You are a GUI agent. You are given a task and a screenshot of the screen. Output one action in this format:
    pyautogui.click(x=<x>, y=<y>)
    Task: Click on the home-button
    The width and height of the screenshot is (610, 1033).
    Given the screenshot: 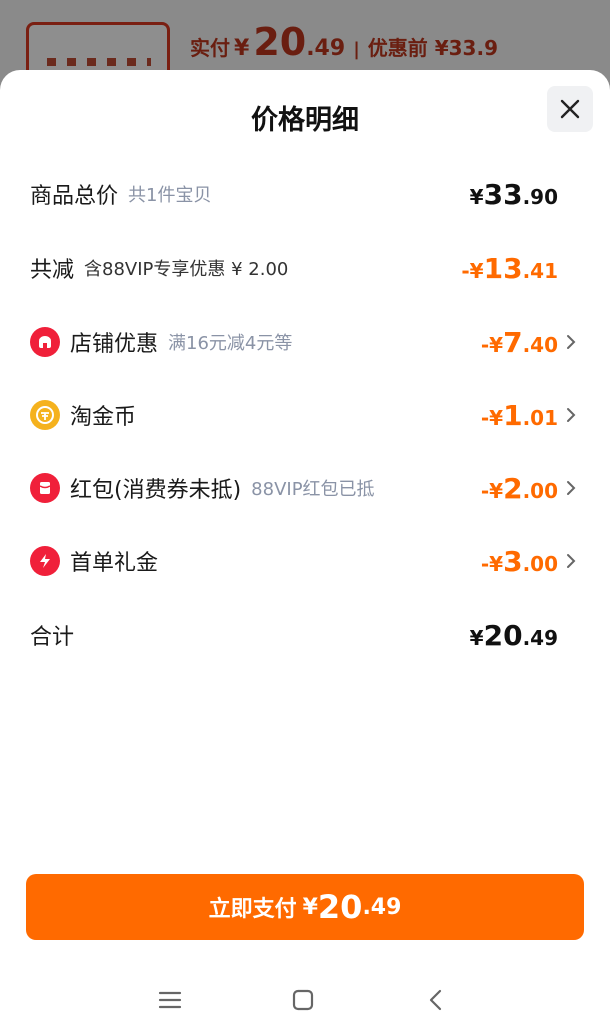 What is the action you would take?
    pyautogui.click(x=303, y=1000)
    